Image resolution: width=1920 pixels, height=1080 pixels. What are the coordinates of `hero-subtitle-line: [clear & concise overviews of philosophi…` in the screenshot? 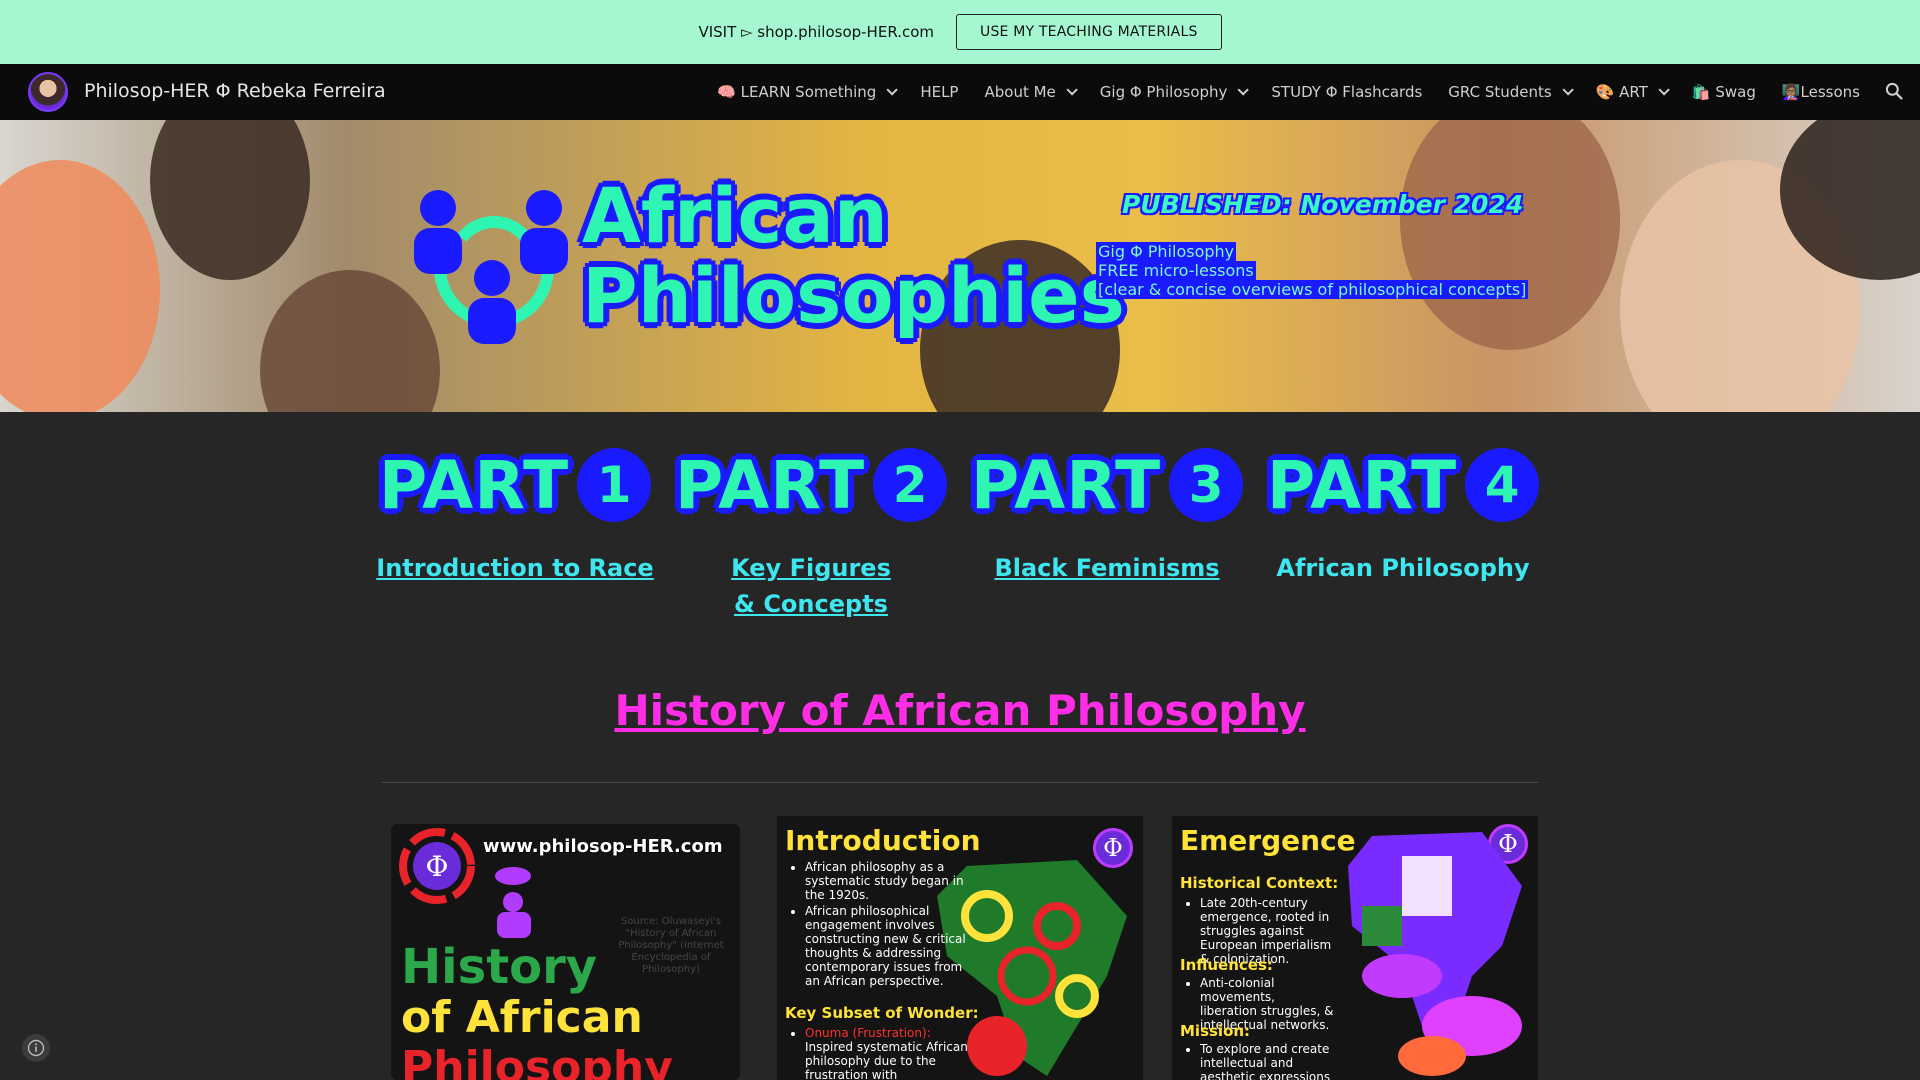 It's located at (1312, 289).